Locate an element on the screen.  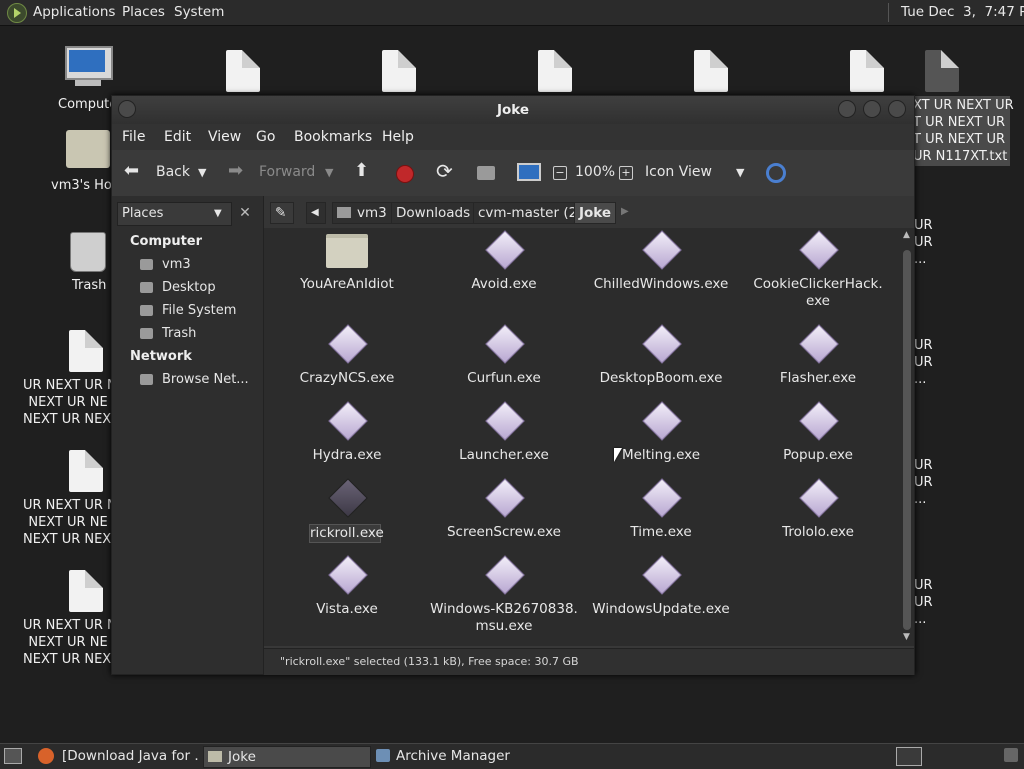
search-icon is located at coordinates (776, 173).